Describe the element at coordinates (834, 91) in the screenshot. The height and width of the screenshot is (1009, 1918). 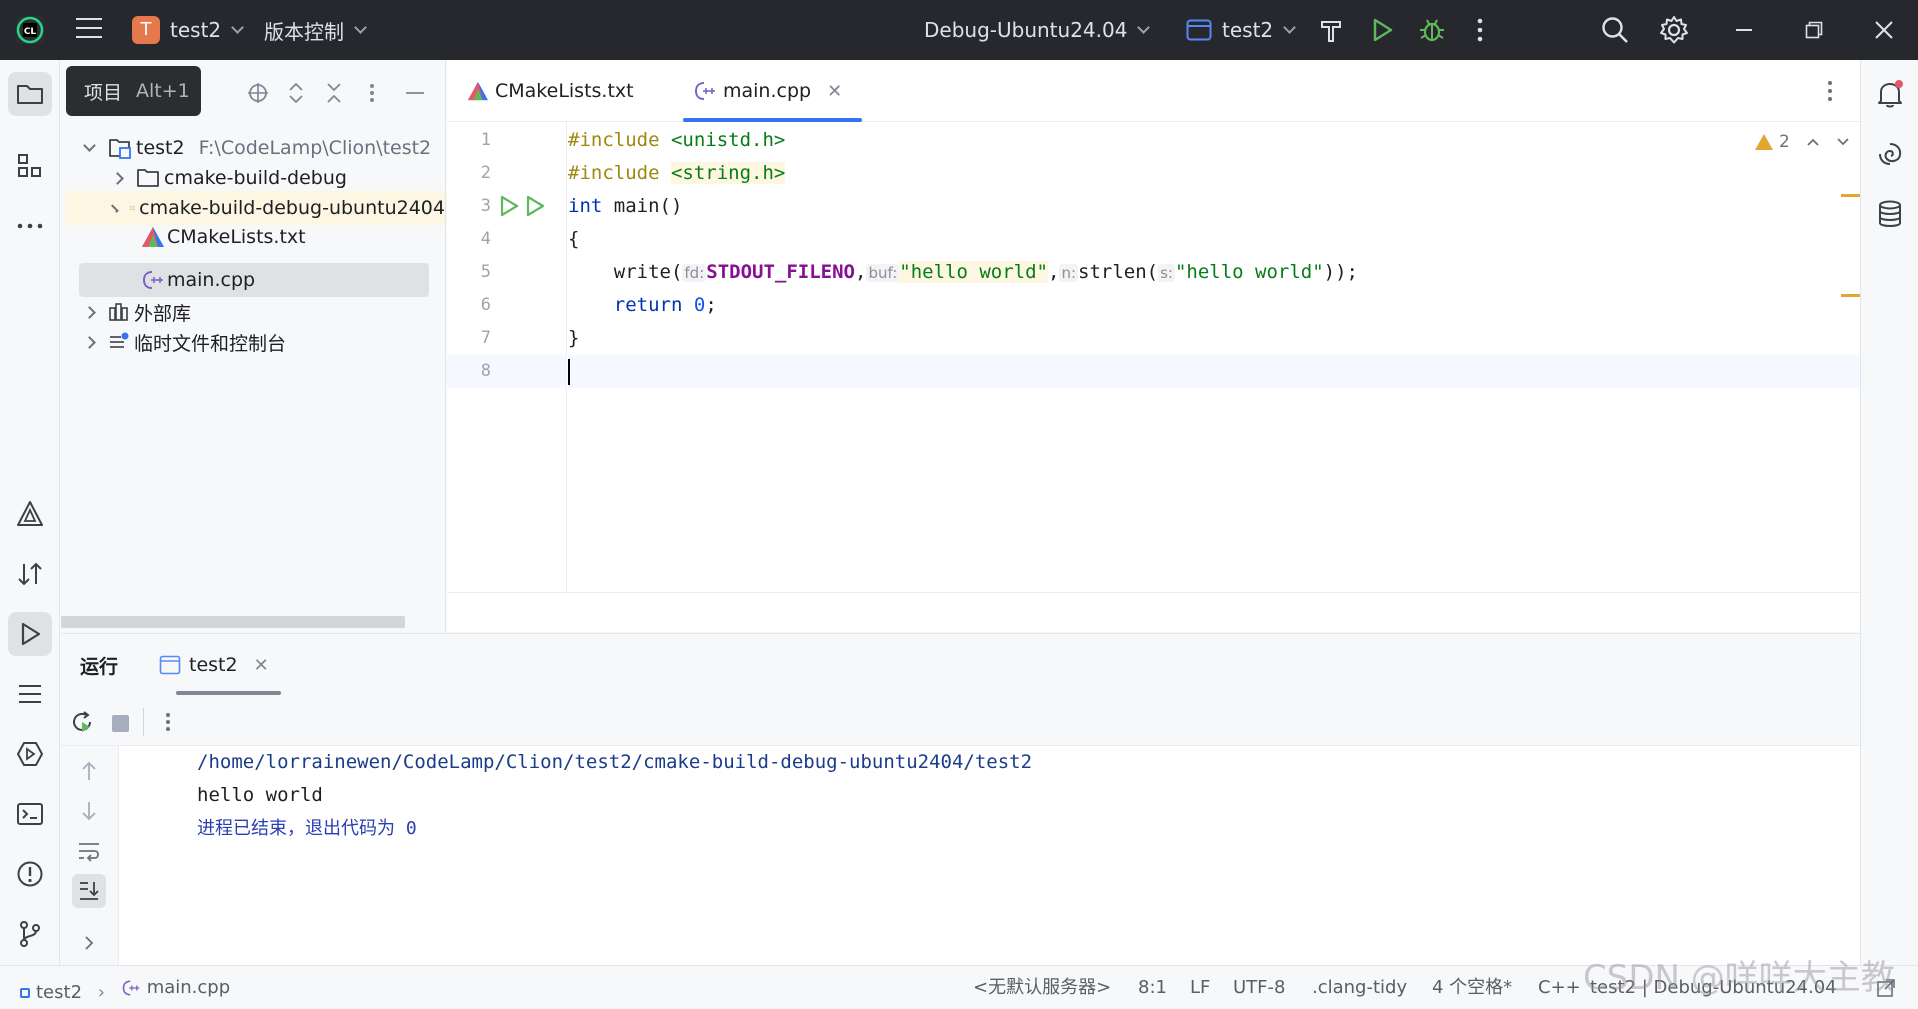
I see `tab-close-icon: ✕` at that location.